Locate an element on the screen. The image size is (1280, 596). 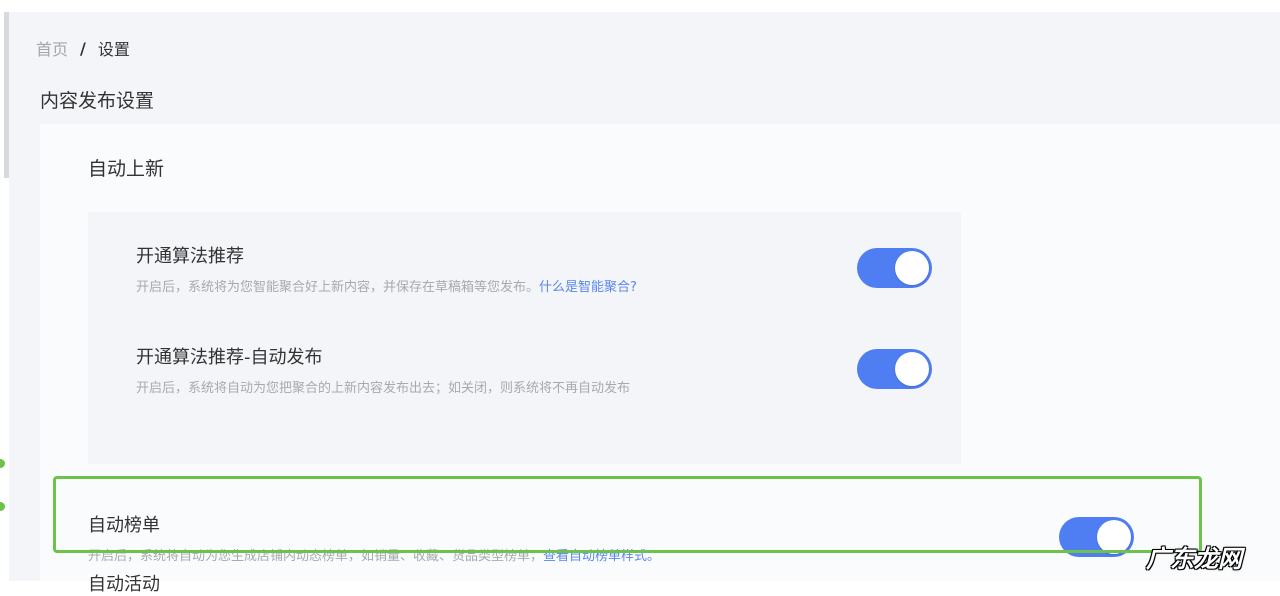
auto-ranking-toggle is located at coordinates (1096, 537).